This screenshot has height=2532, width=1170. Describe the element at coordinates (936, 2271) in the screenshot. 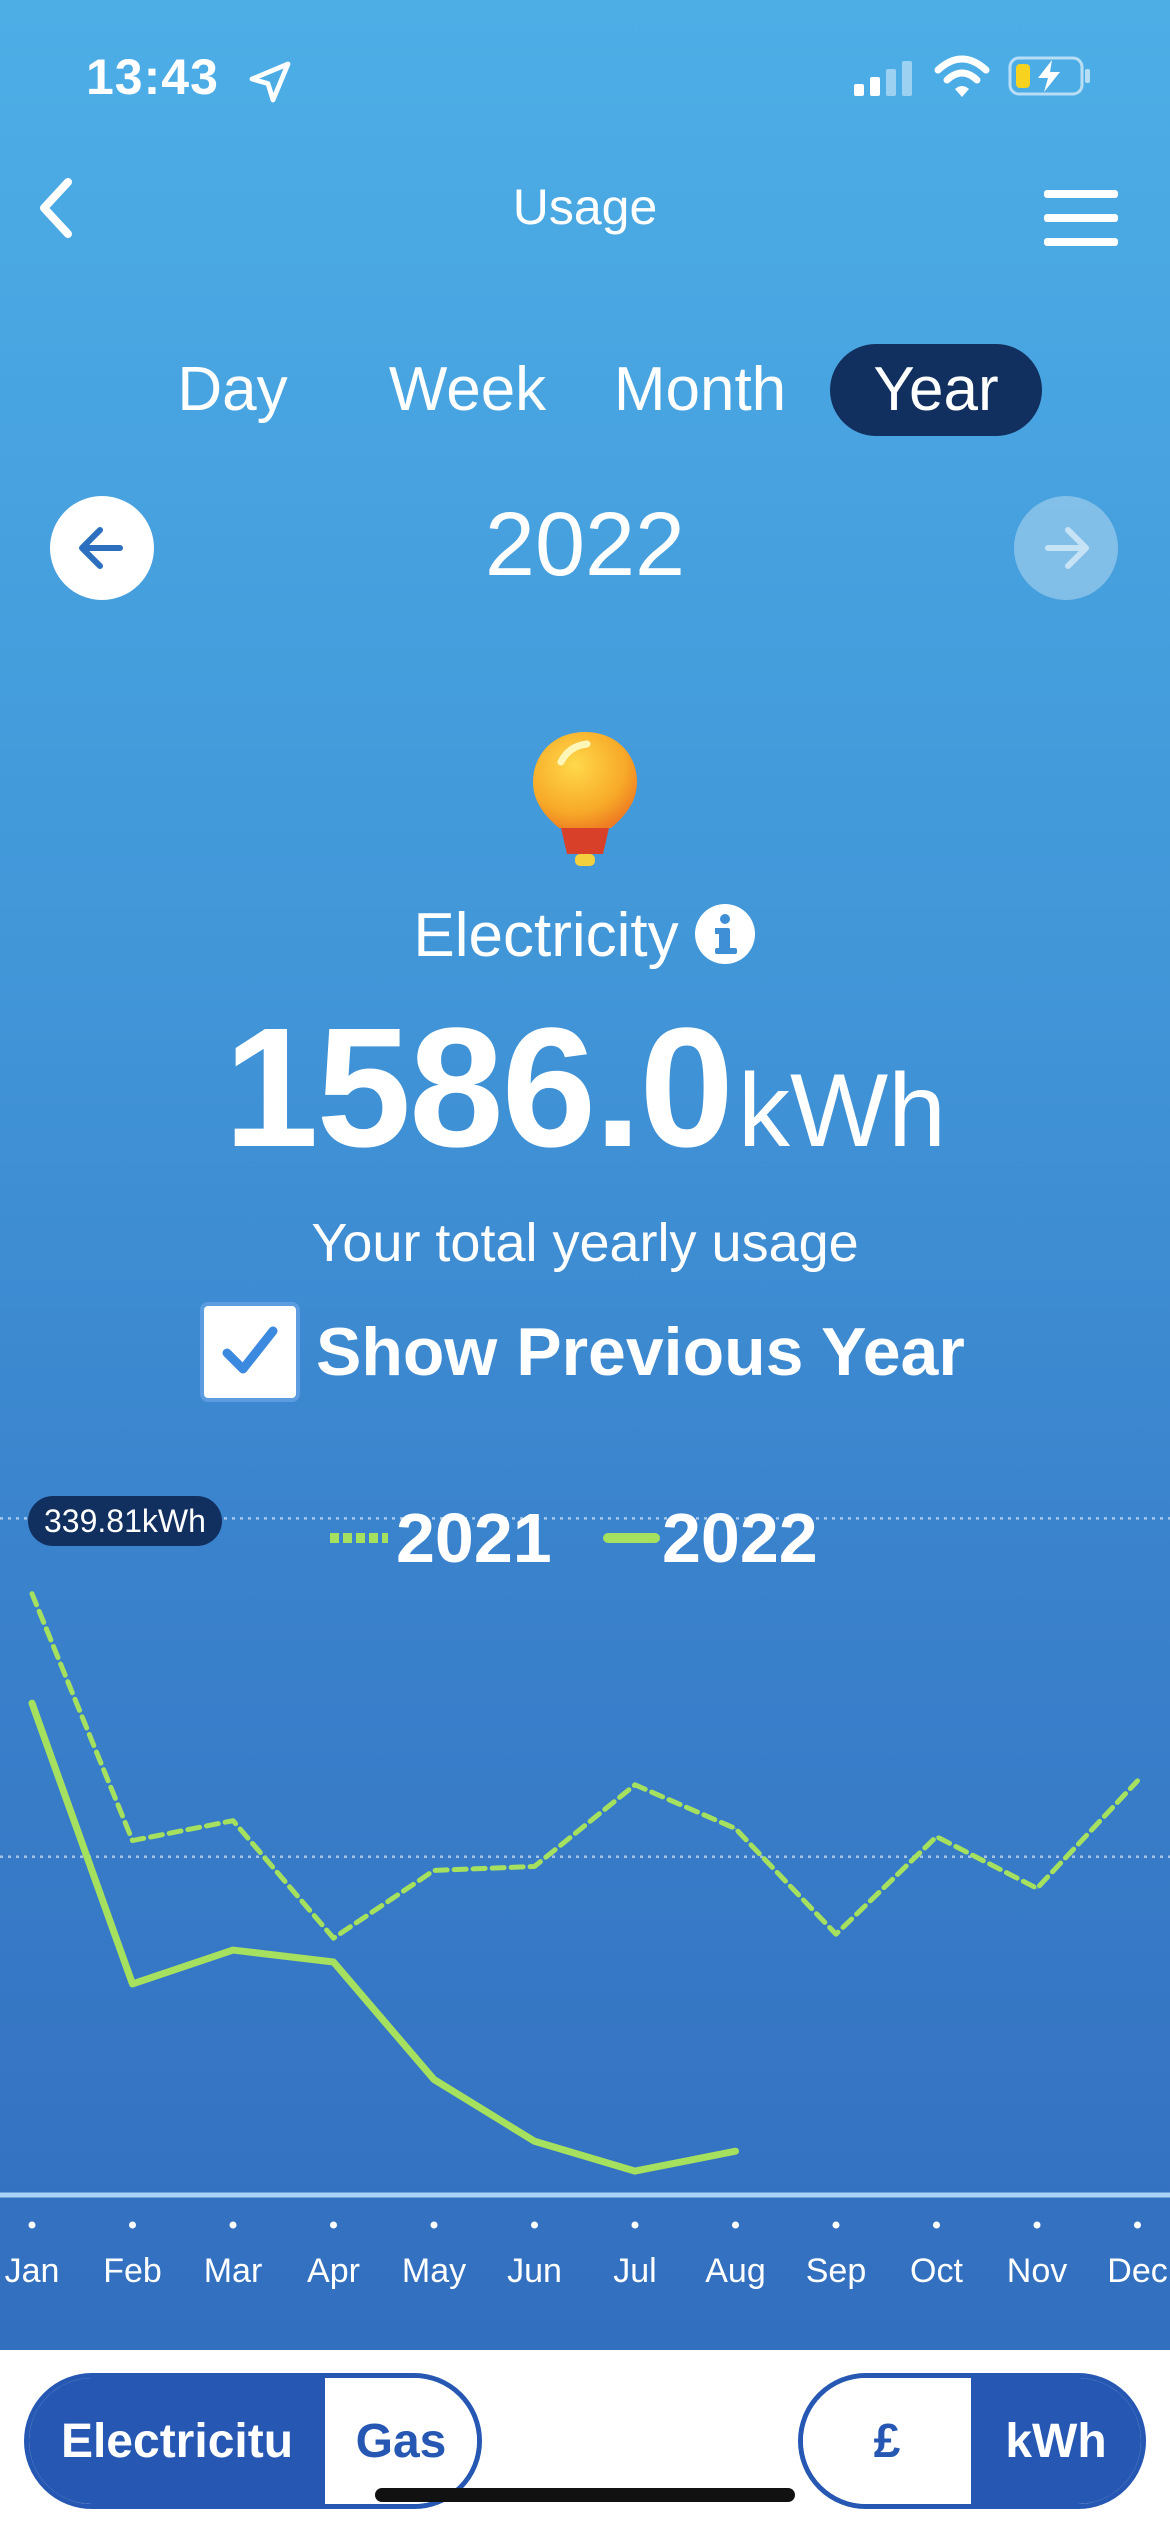

I see `x-tick-label: Oct` at that location.